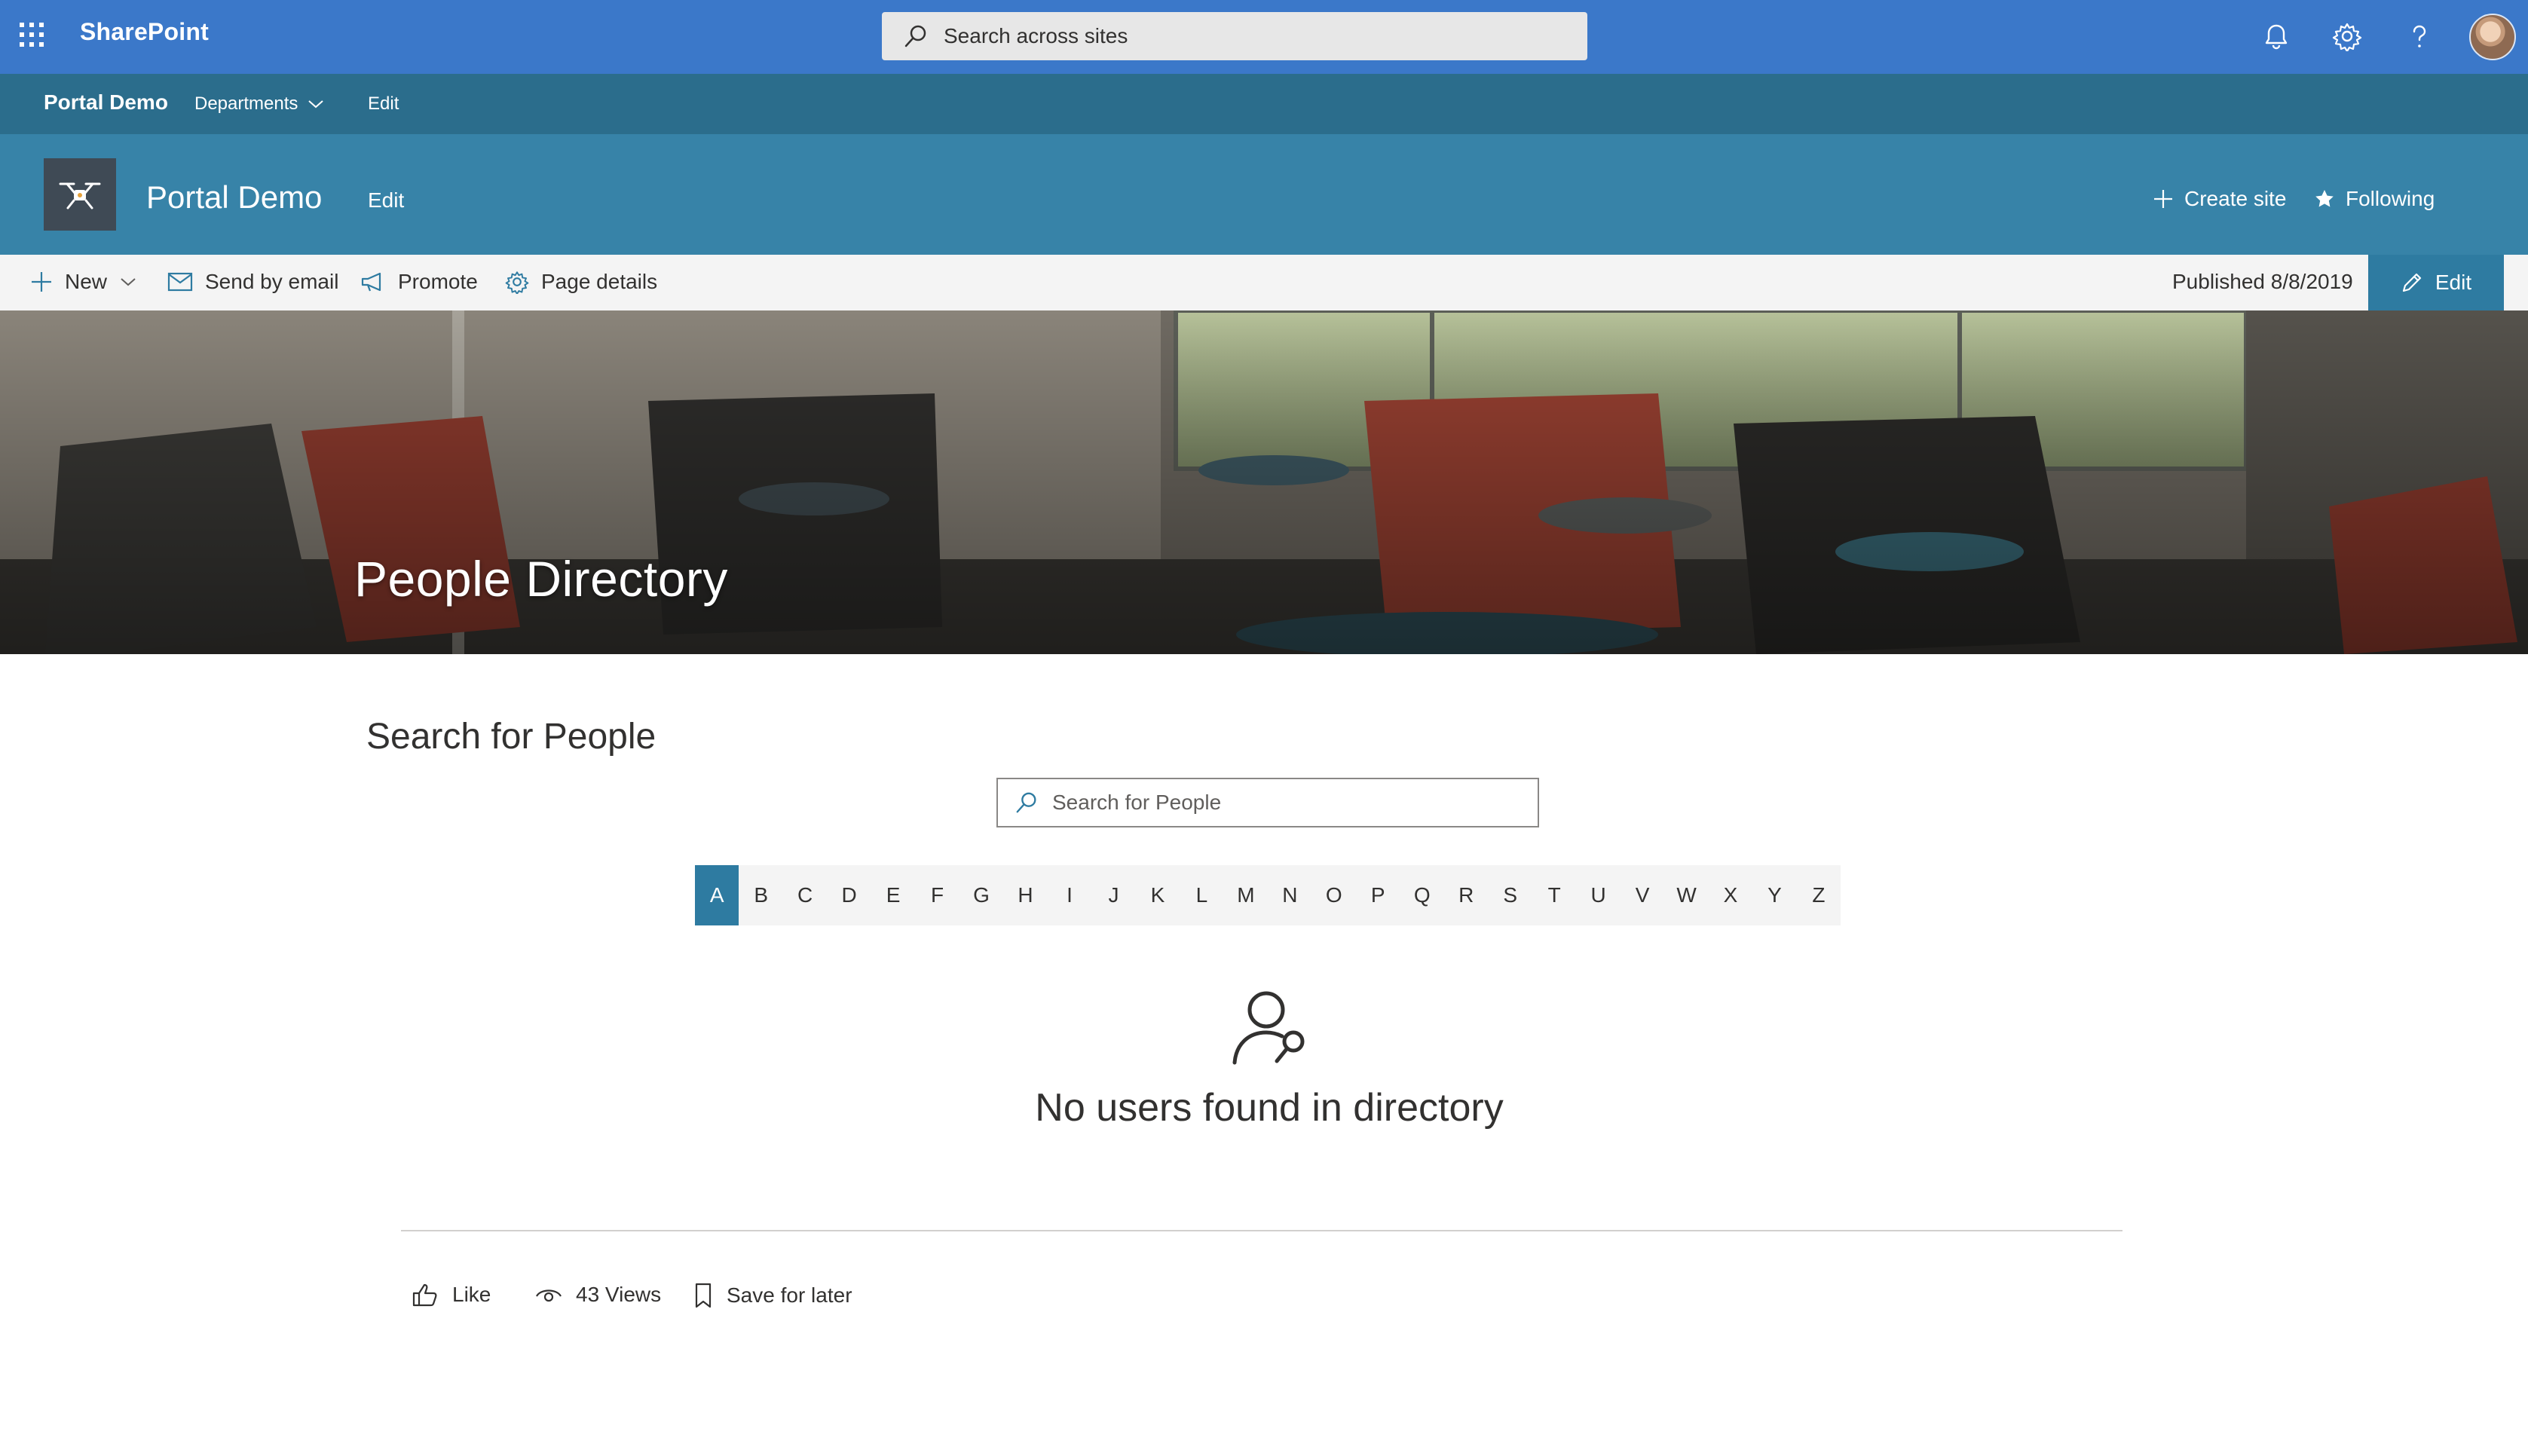  I want to click on thumbs-up-icon, so click(425, 1295).